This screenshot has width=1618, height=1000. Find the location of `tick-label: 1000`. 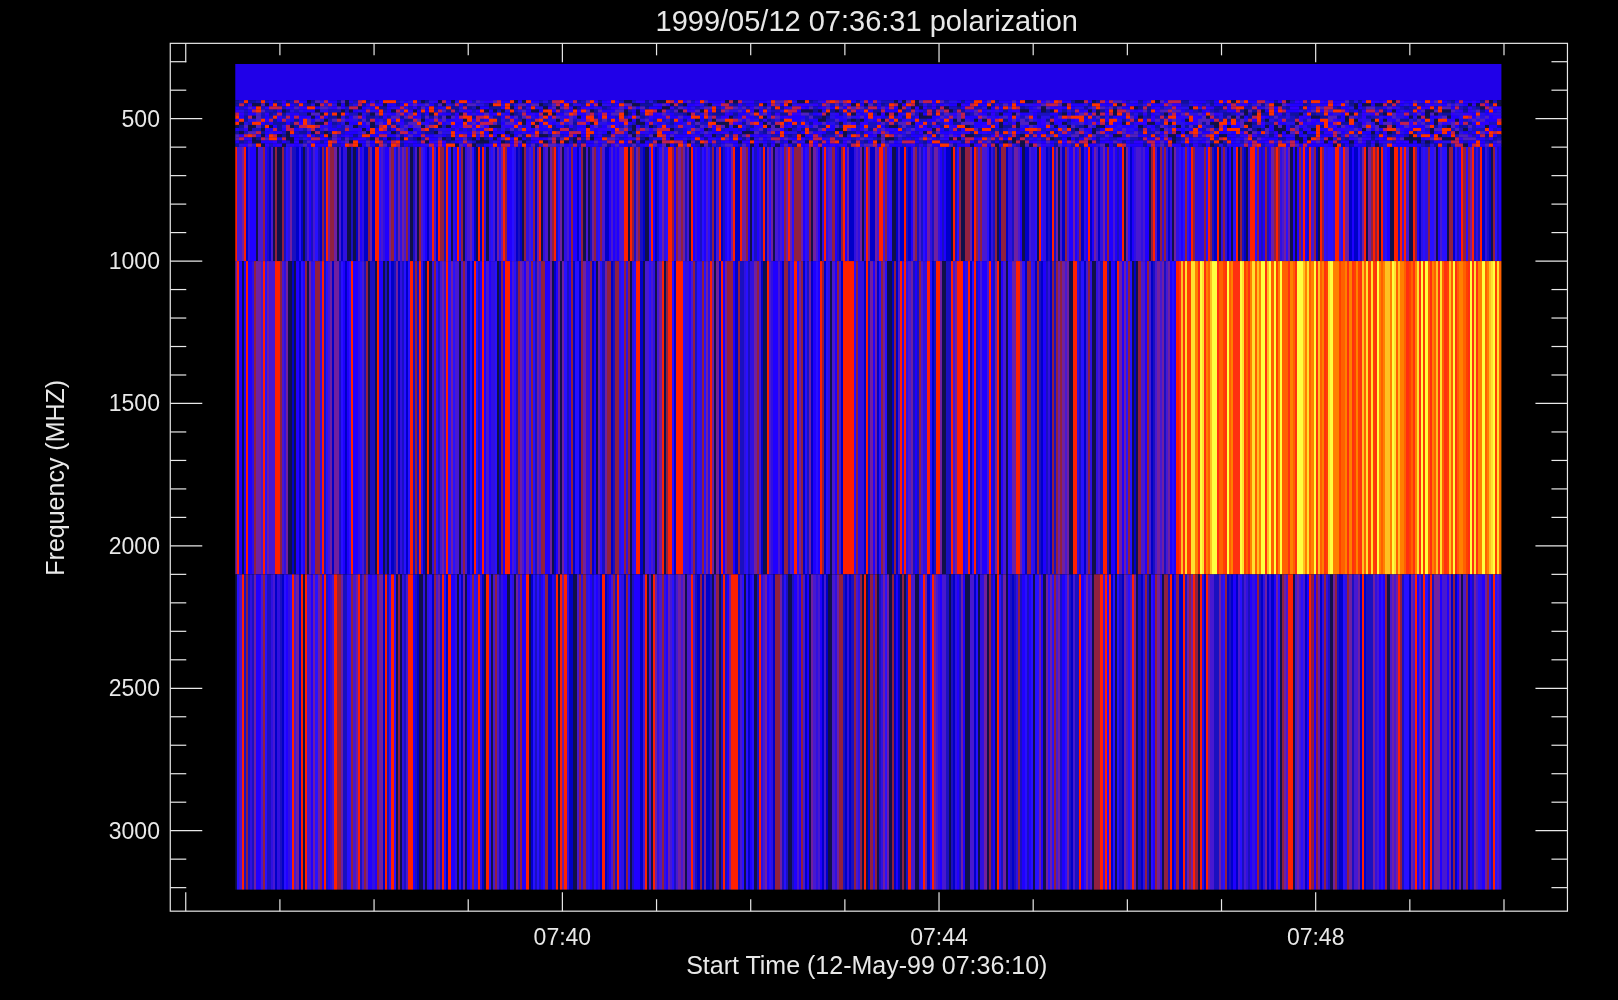

tick-label: 1000 is located at coordinates (134, 261).